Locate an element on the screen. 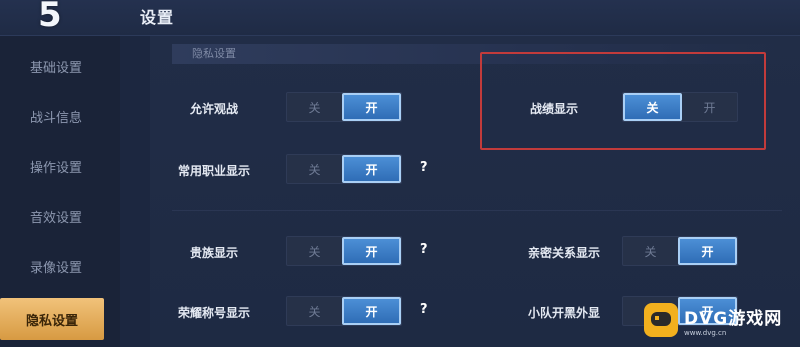  battle-record-off-button: 关 is located at coordinates (652, 107).